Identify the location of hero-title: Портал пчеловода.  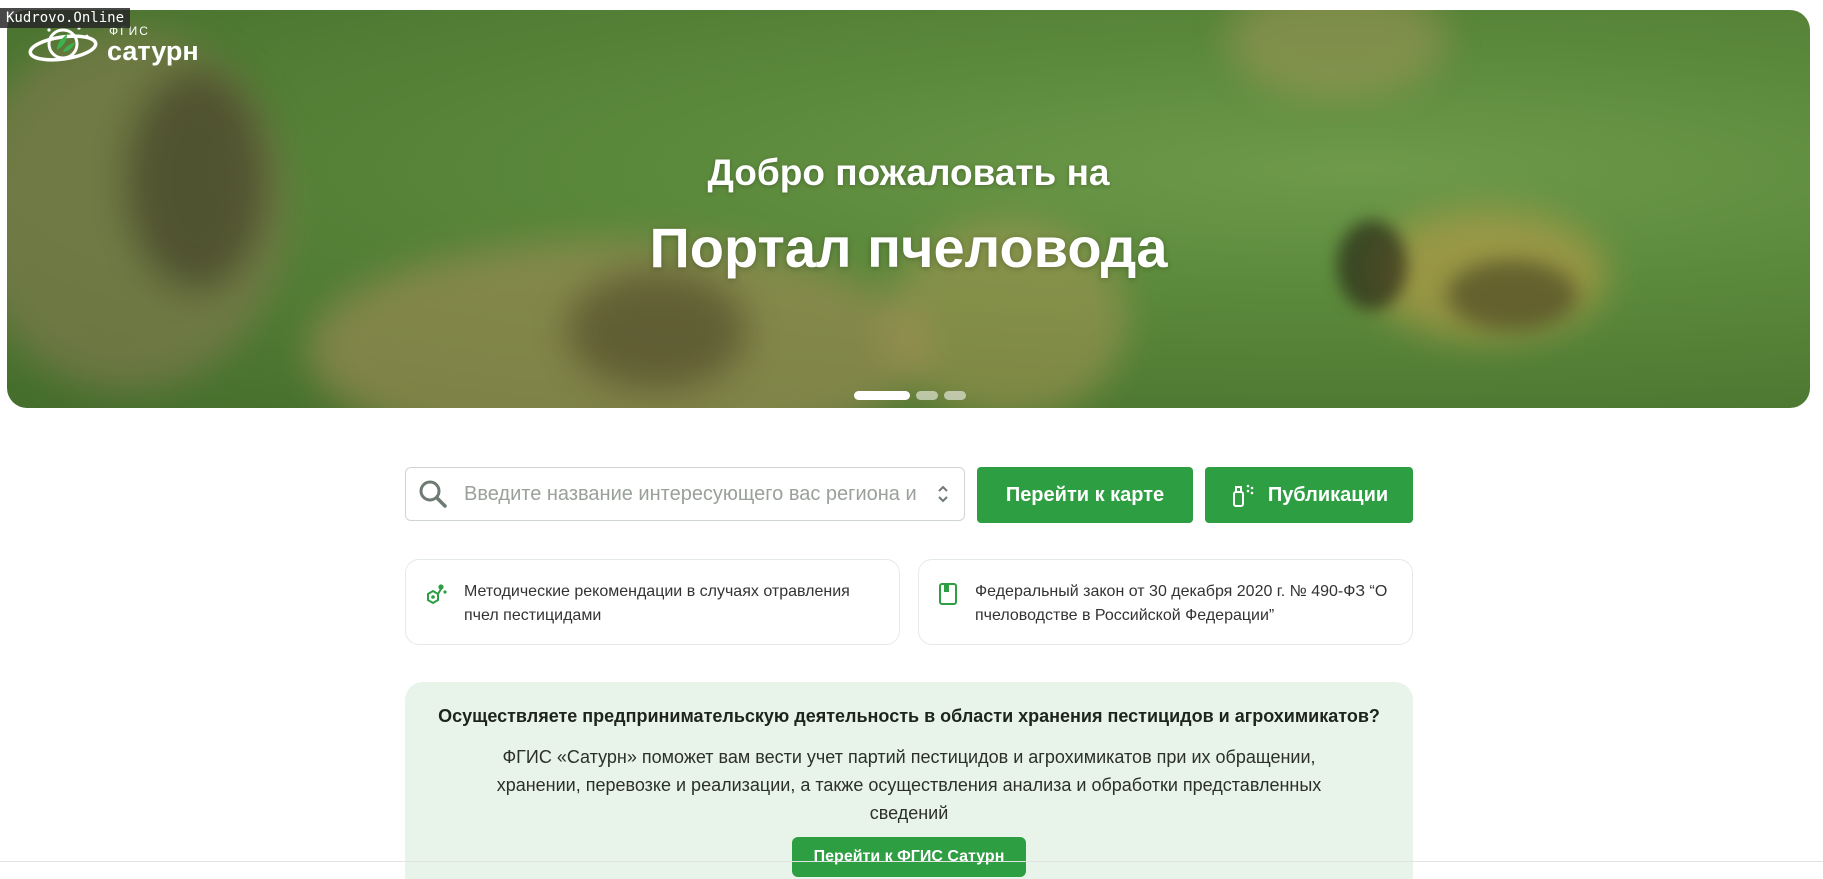
(908, 247).